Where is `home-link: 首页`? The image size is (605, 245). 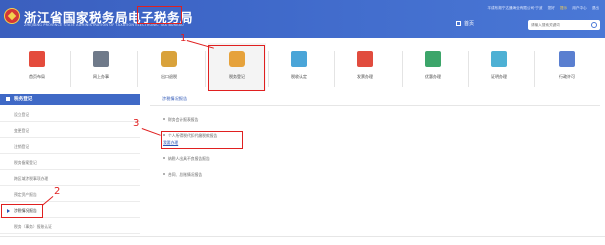 home-link: 首页 is located at coordinates (465, 23).